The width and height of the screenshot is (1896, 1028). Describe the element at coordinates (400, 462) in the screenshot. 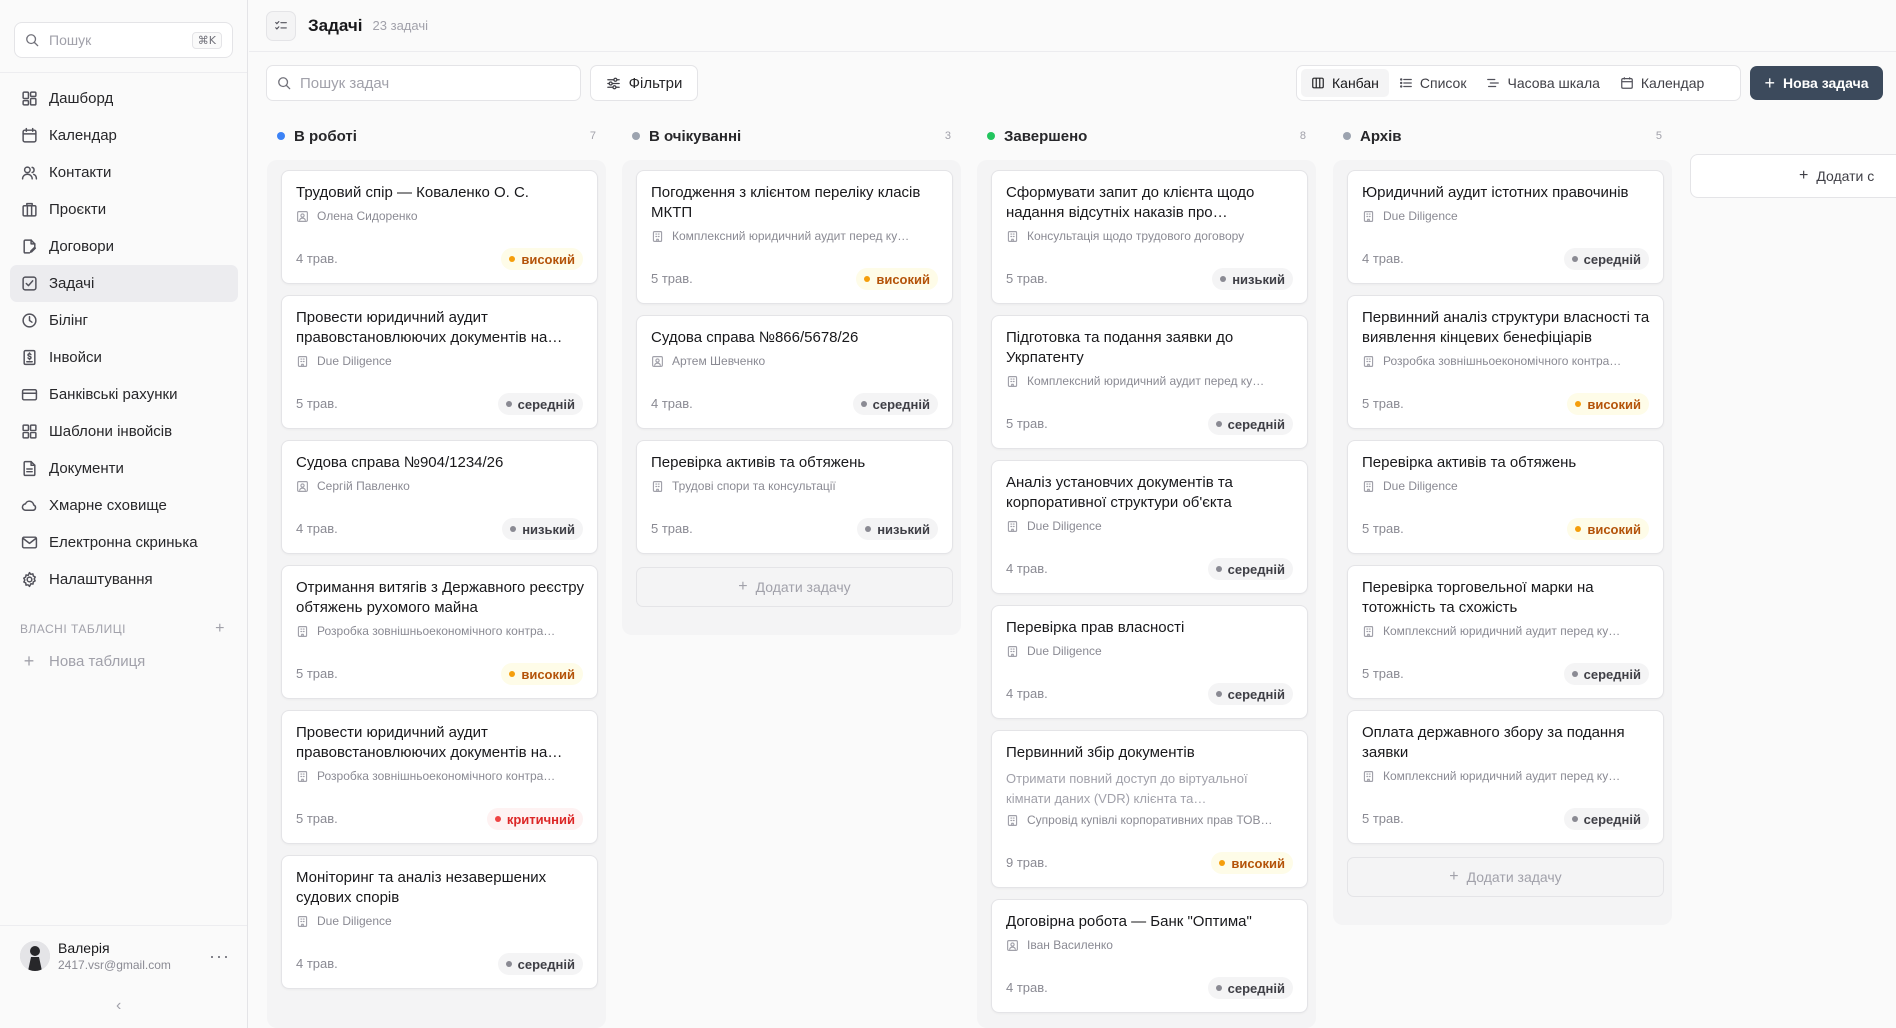

I see `card-title: Судова справа №904/1234/26` at that location.